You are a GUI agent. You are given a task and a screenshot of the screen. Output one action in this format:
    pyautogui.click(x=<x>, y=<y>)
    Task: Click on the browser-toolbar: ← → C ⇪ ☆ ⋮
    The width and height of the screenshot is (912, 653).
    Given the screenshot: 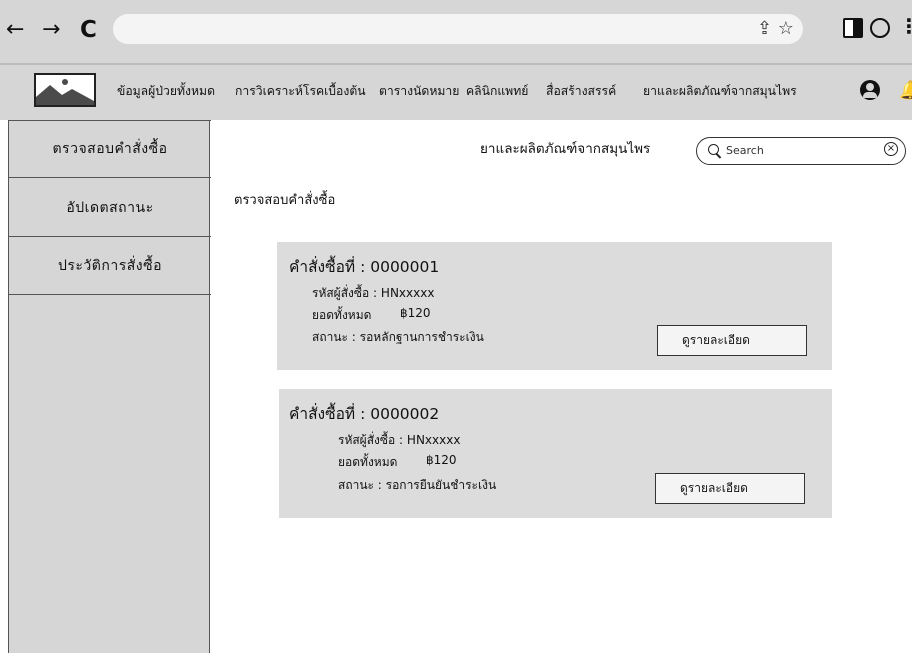 What is the action you would take?
    pyautogui.click(x=456, y=32)
    